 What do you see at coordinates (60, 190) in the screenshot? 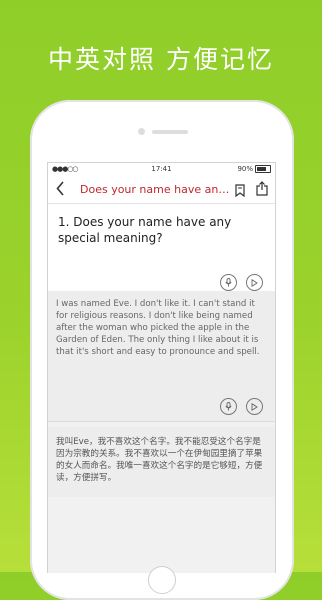
I see `chevron-left-icon` at bounding box center [60, 190].